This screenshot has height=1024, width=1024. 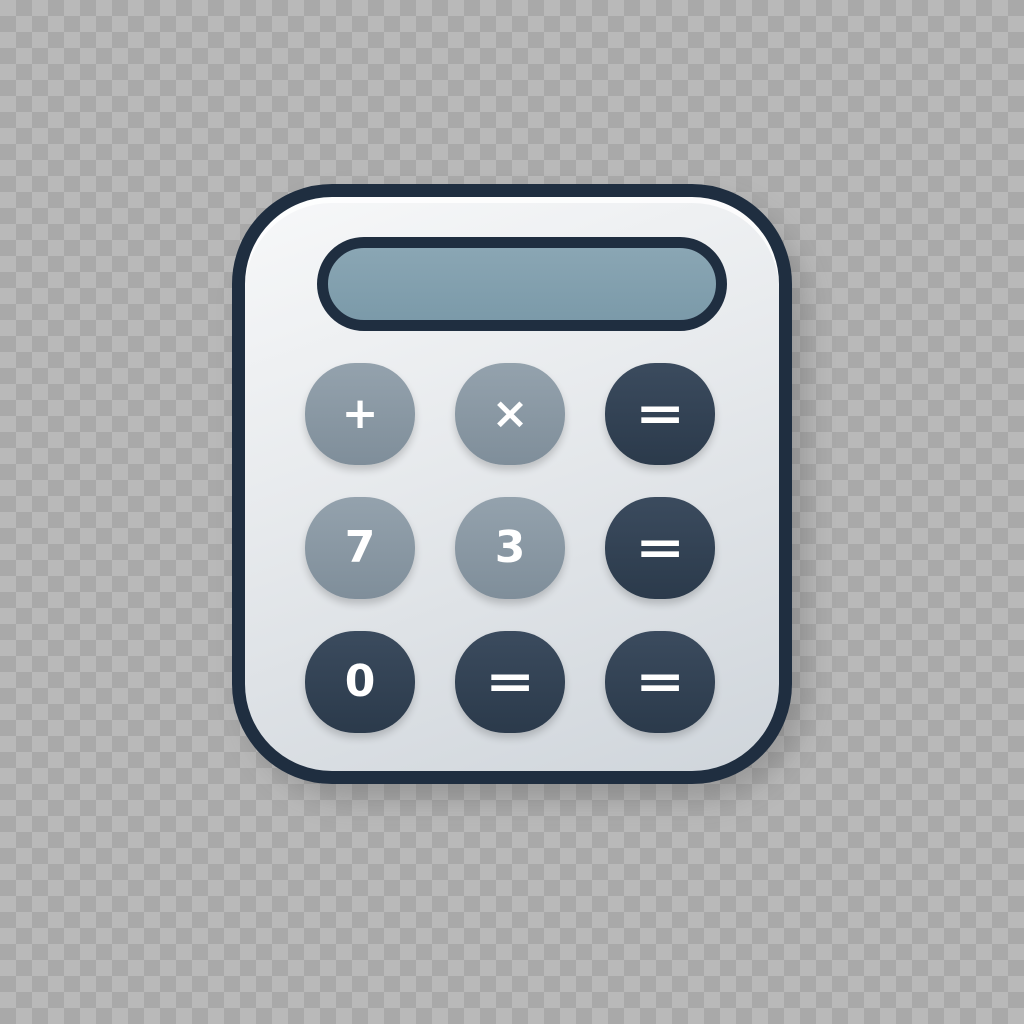 I want to click on digit-7-key: 7, so click(x=360, y=548).